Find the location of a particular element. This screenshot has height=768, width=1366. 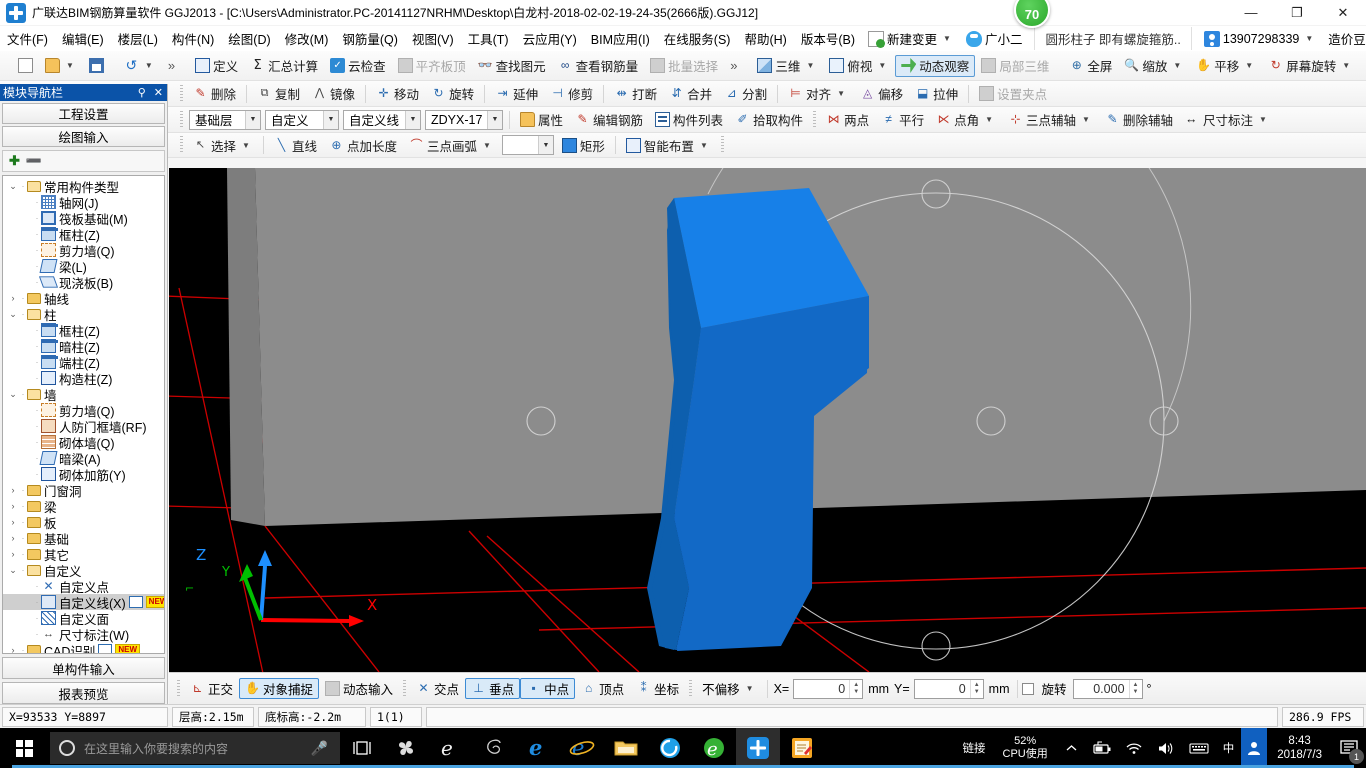

menu-draw: 绘图(D) is located at coordinates (249, 38).